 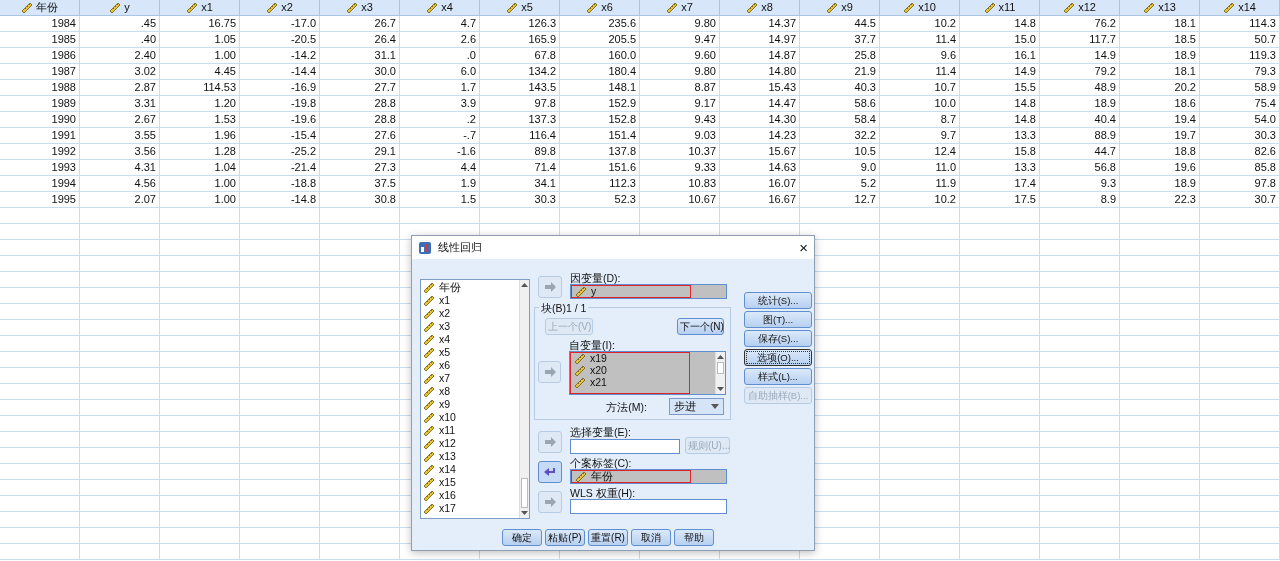 What do you see at coordinates (385, 55) in the screenshot?
I see `table-cell: 31.1` at bounding box center [385, 55].